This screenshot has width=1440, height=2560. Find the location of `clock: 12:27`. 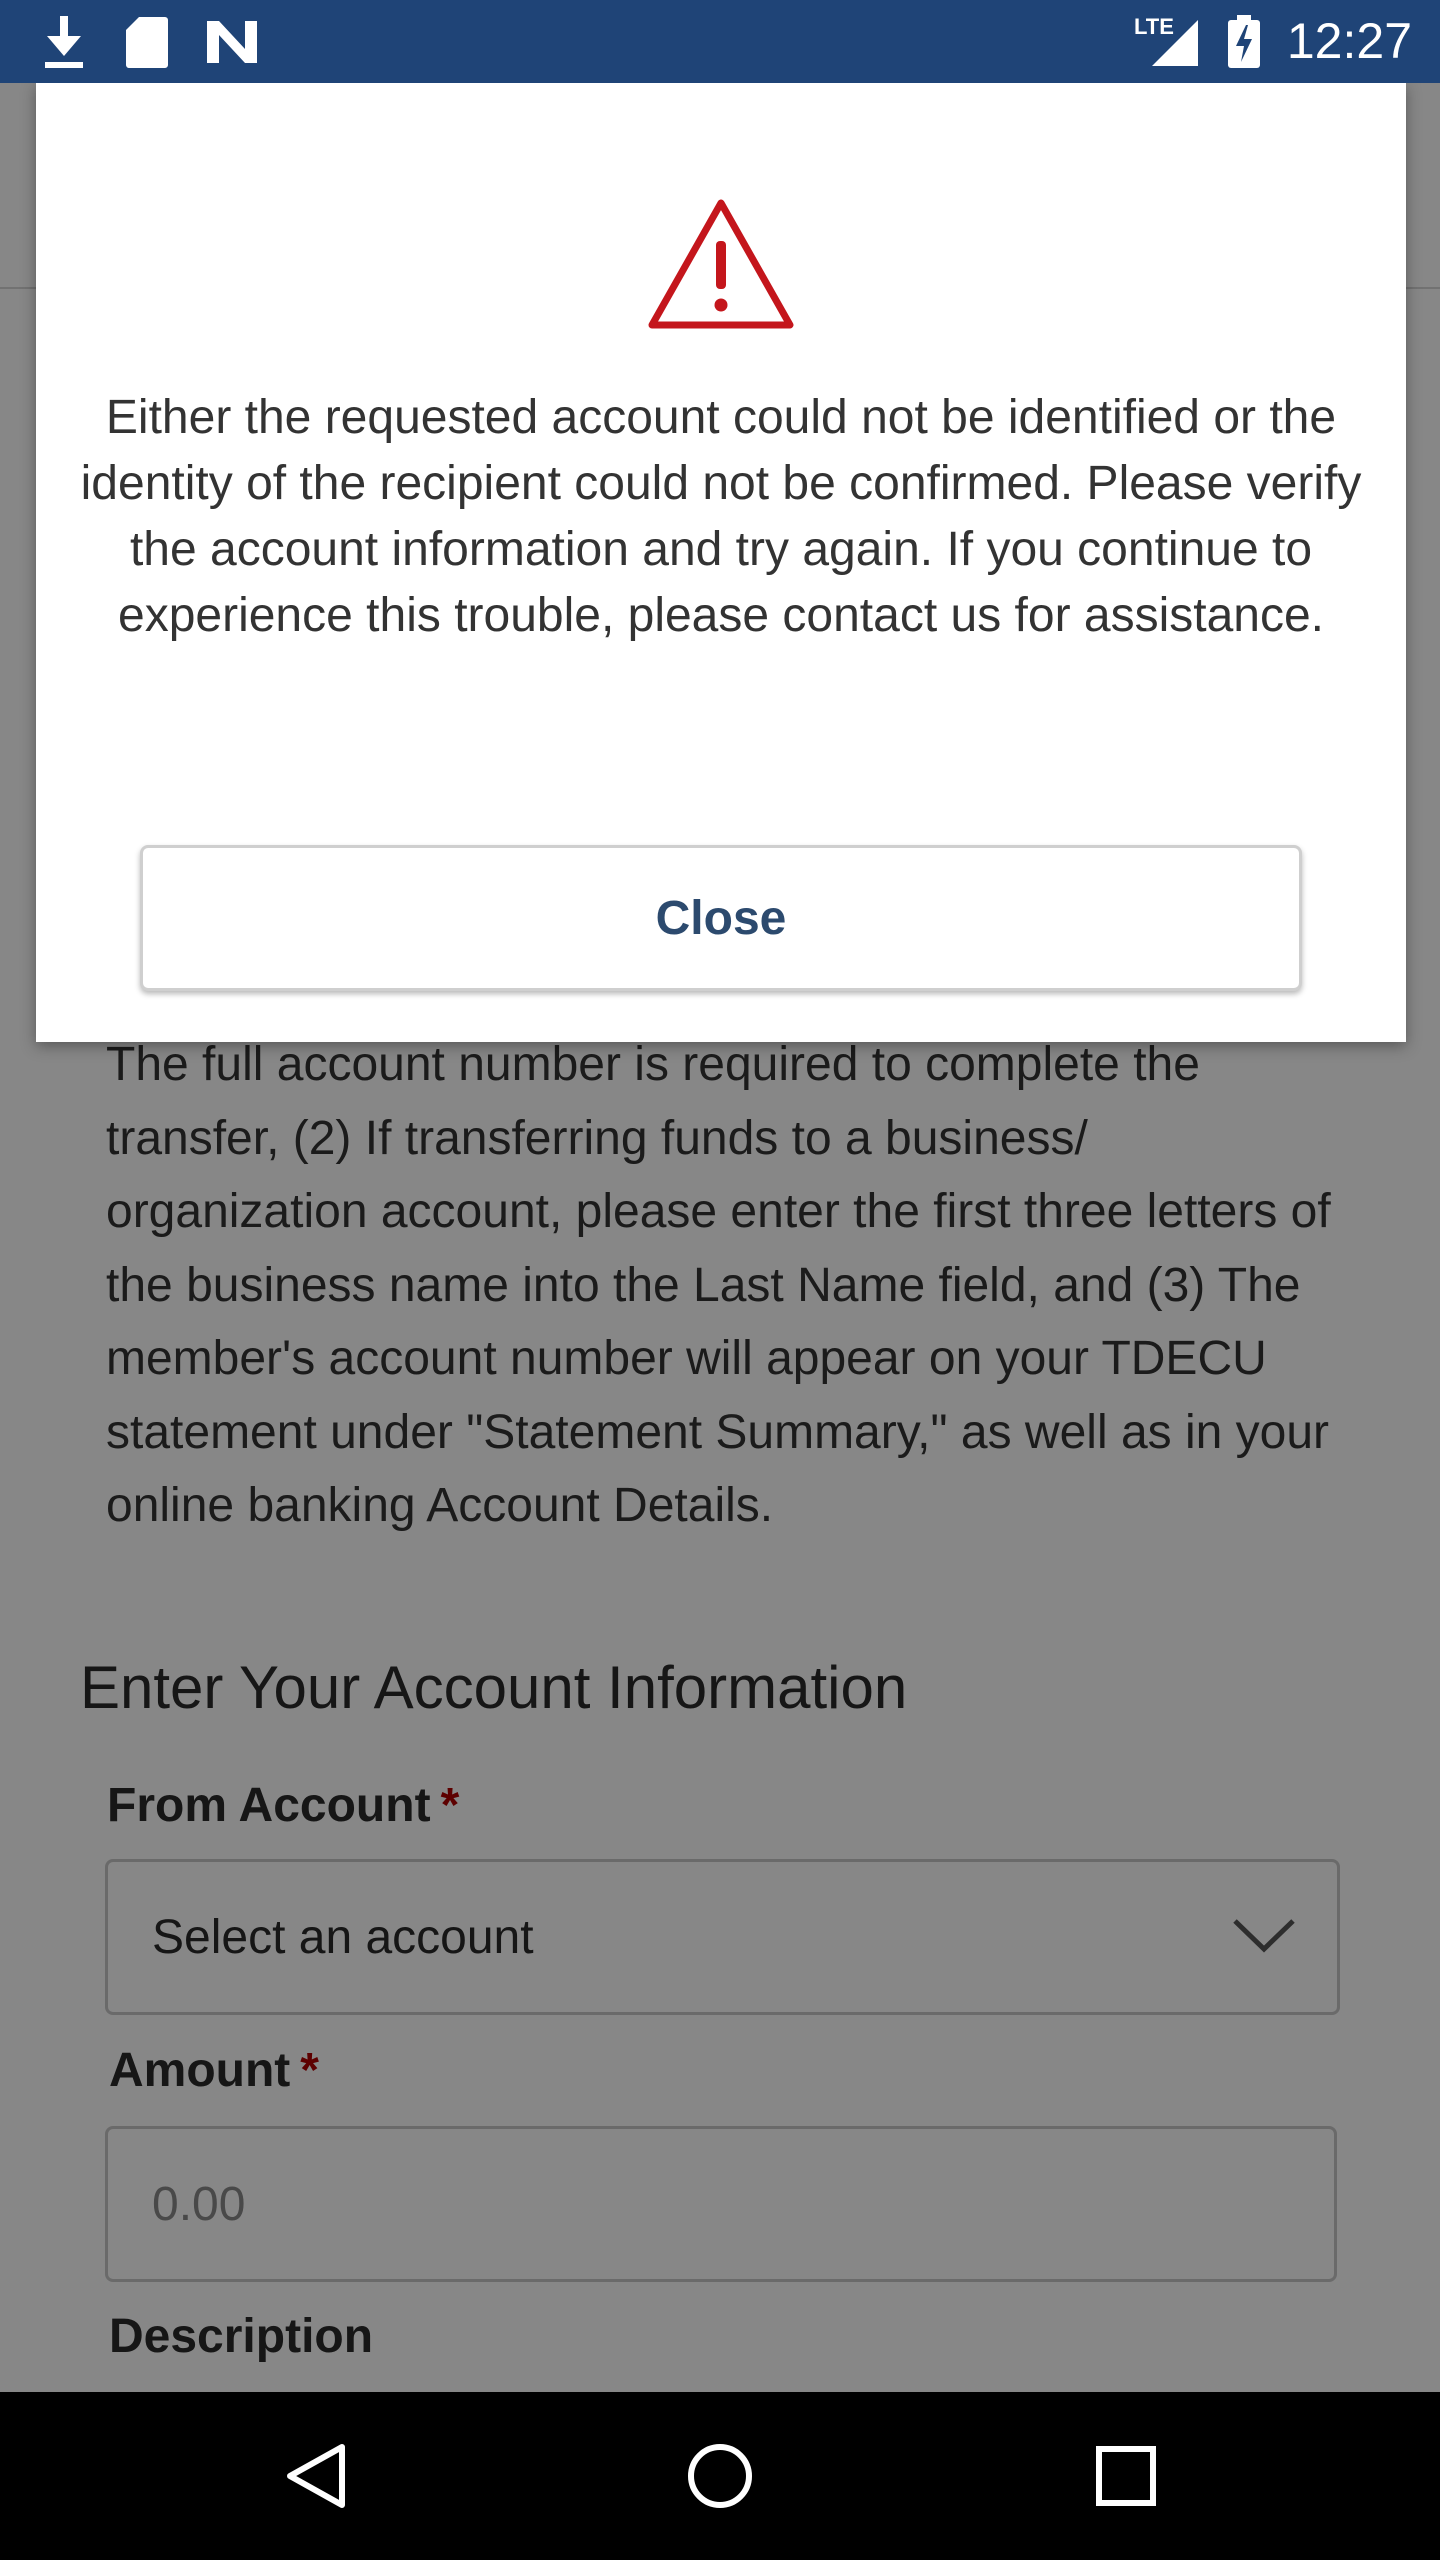

clock: 12:27 is located at coordinates (1349, 41).